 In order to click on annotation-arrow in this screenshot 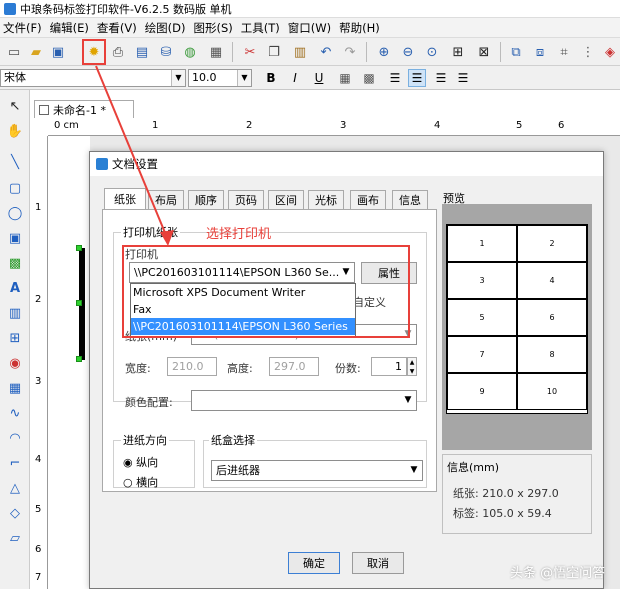, I will do `click(134, 155)`.